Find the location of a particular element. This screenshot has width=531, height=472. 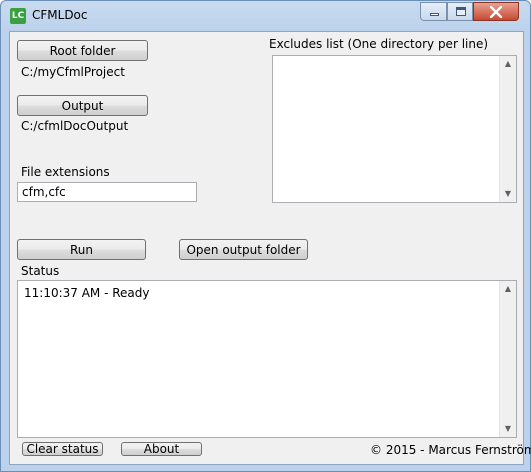

close-icon is located at coordinates (496, 12).